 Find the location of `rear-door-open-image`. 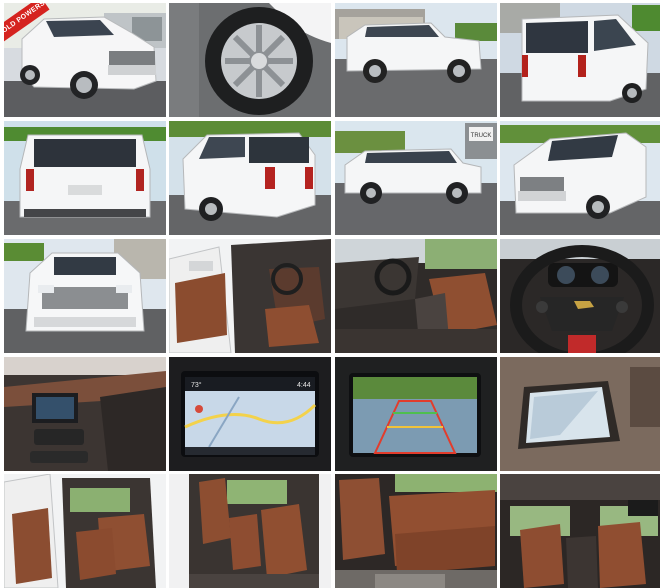

rear-door-open-image is located at coordinates (85, 531).